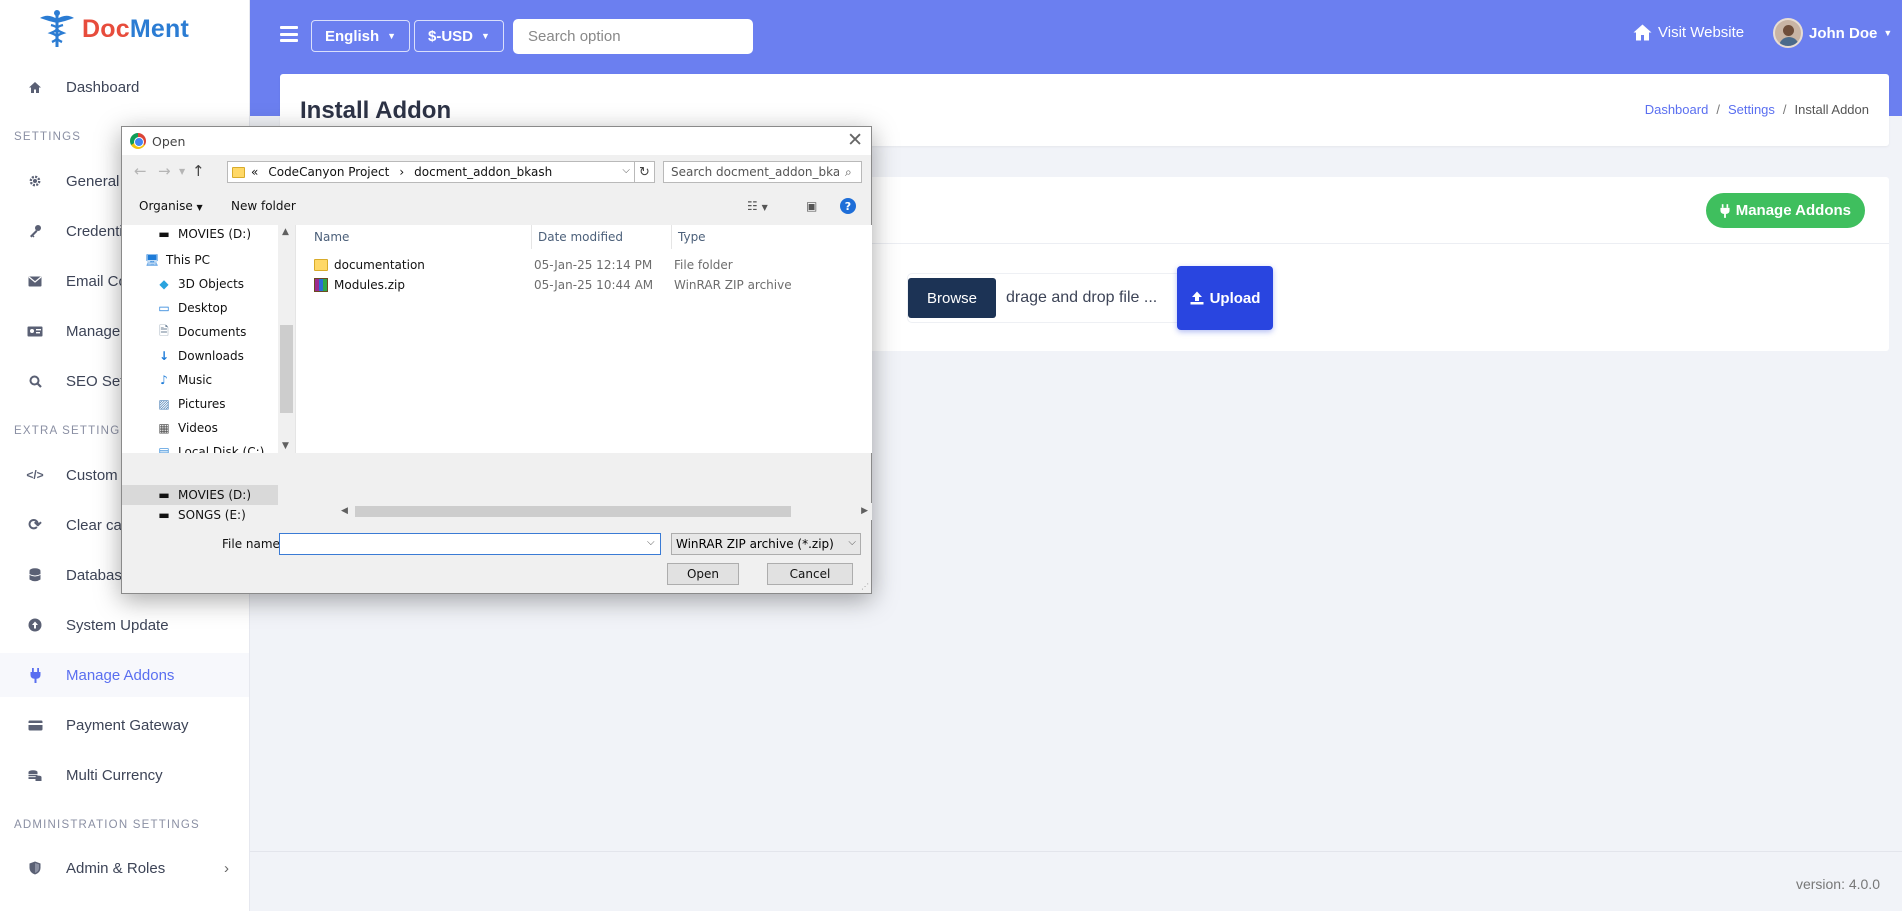 This screenshot has height=911, width=1902. I want to click on scroll-down-icon: ▼, so click(285, 446).